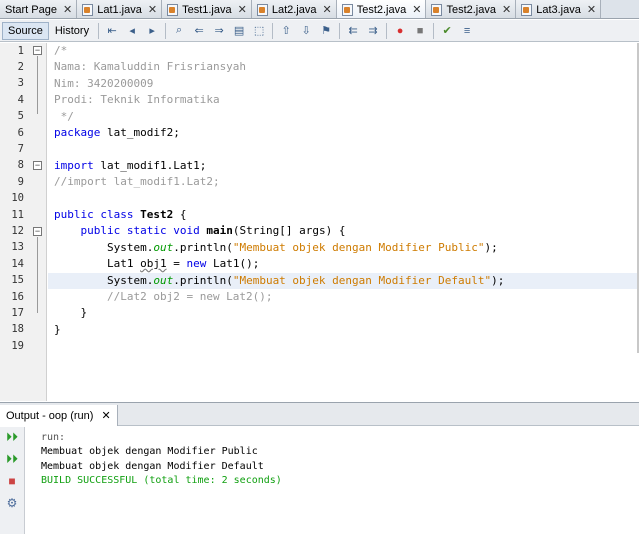 The height and width of the screenshot is (534, 639). Describe the element at coordinates (53, 437) in the screenshot. I see `output-line: run:` at that location.